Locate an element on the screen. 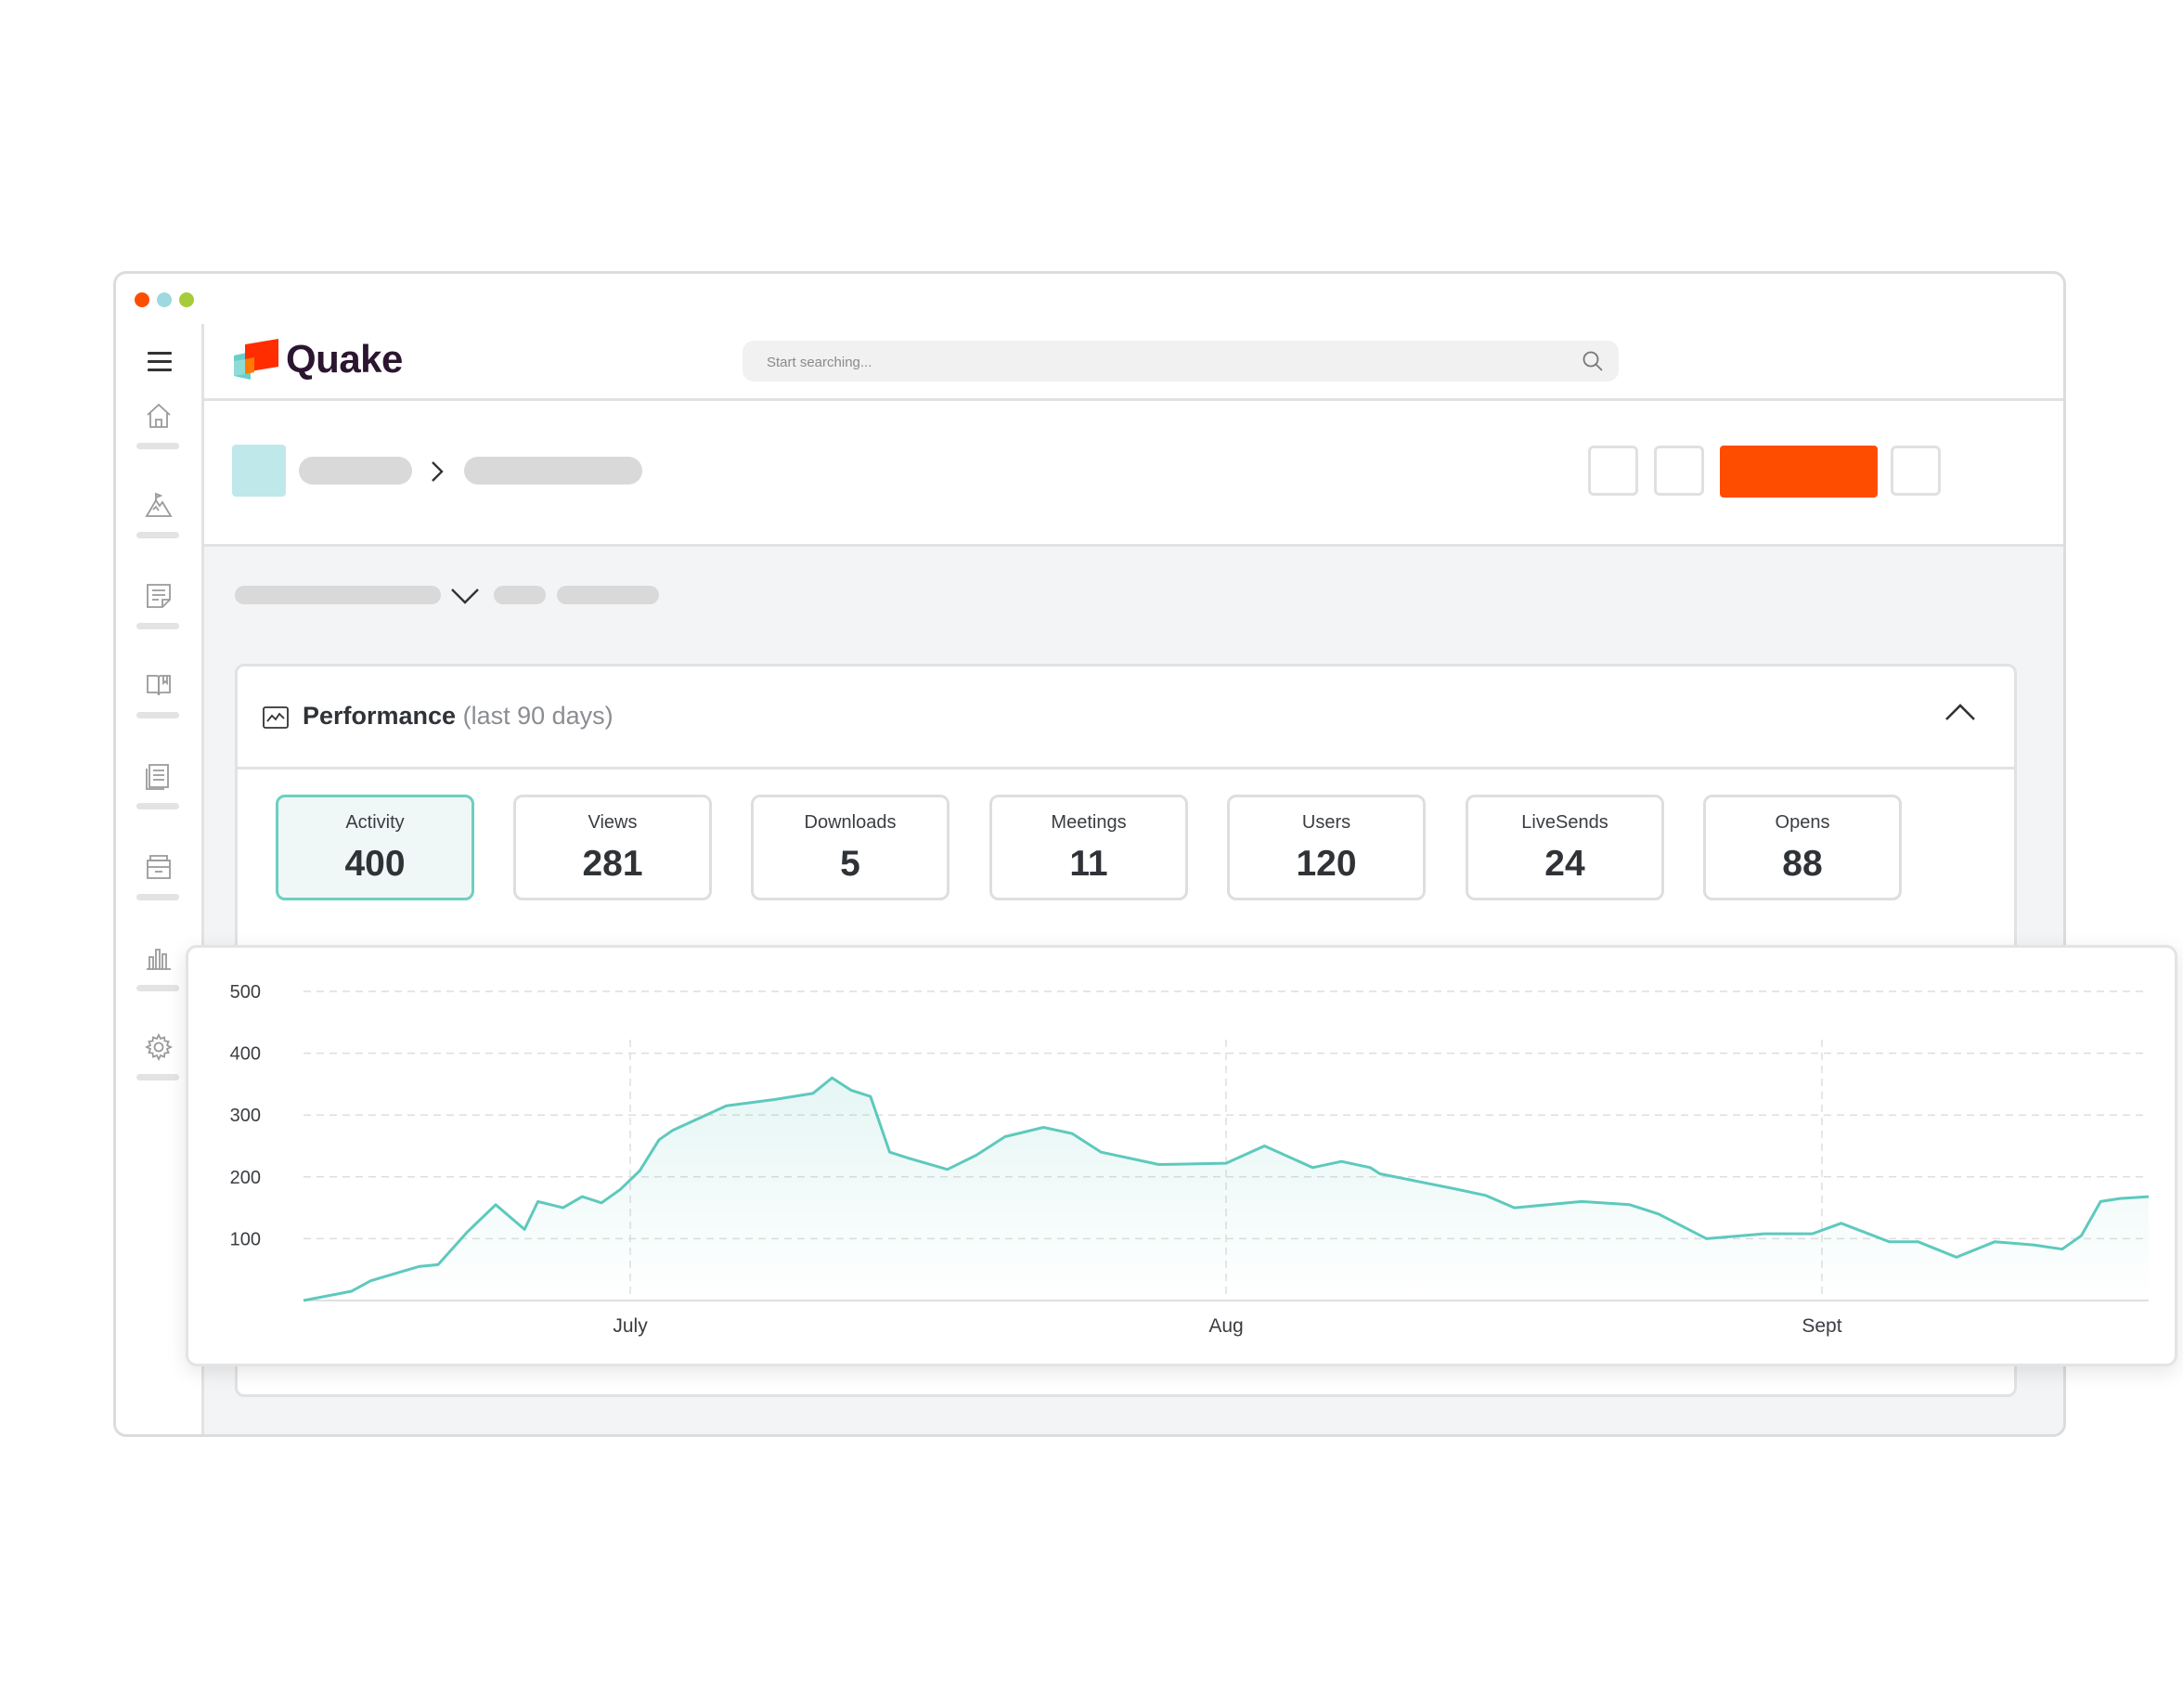 The image size is (2183, 1708). breadcrumb-current-placeholder is located at coordinates (553, 471).